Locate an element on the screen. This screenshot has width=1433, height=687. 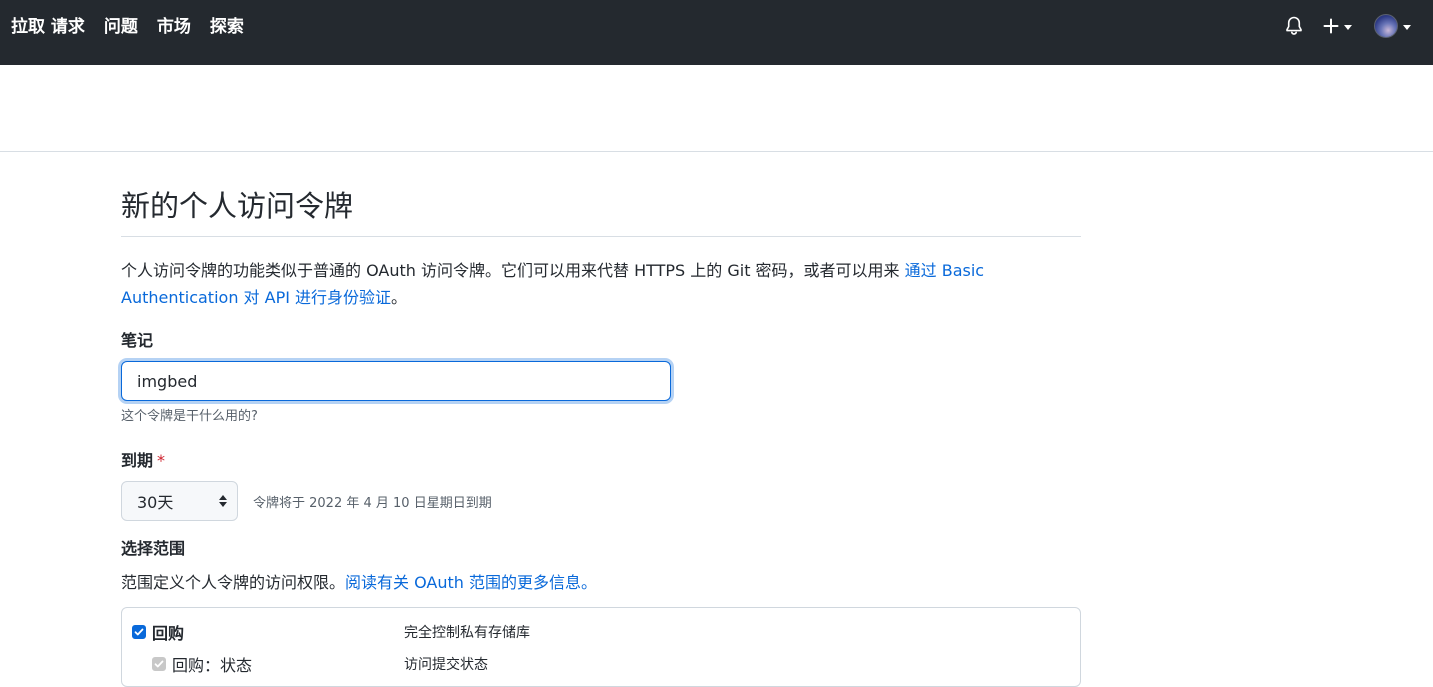
oauth-scopes-link: 阅读有关 OAuth 范围的更多信息。 is located at coordinates (471, 582).